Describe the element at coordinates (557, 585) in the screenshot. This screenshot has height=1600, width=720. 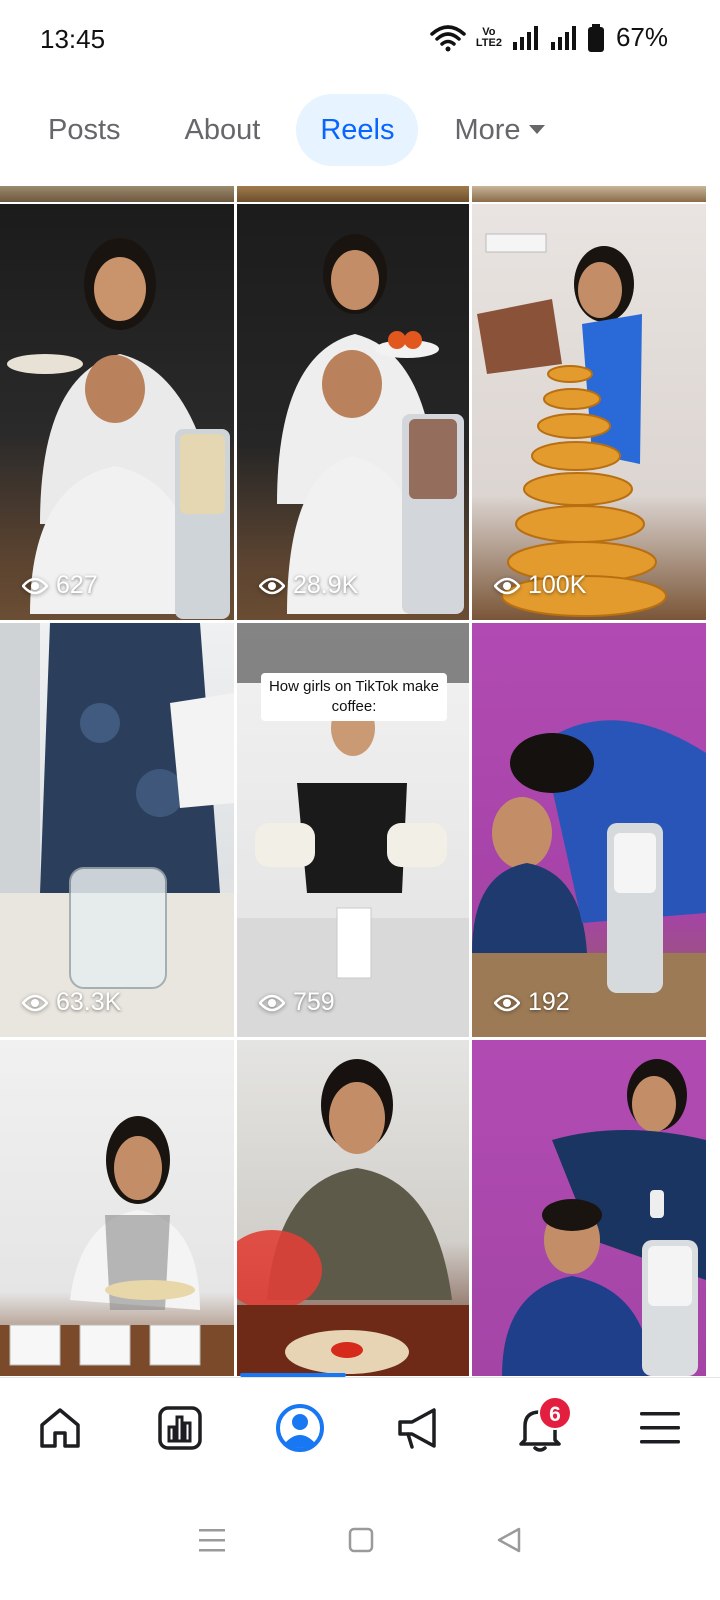
I see `view-count-label: 100K` at that location.